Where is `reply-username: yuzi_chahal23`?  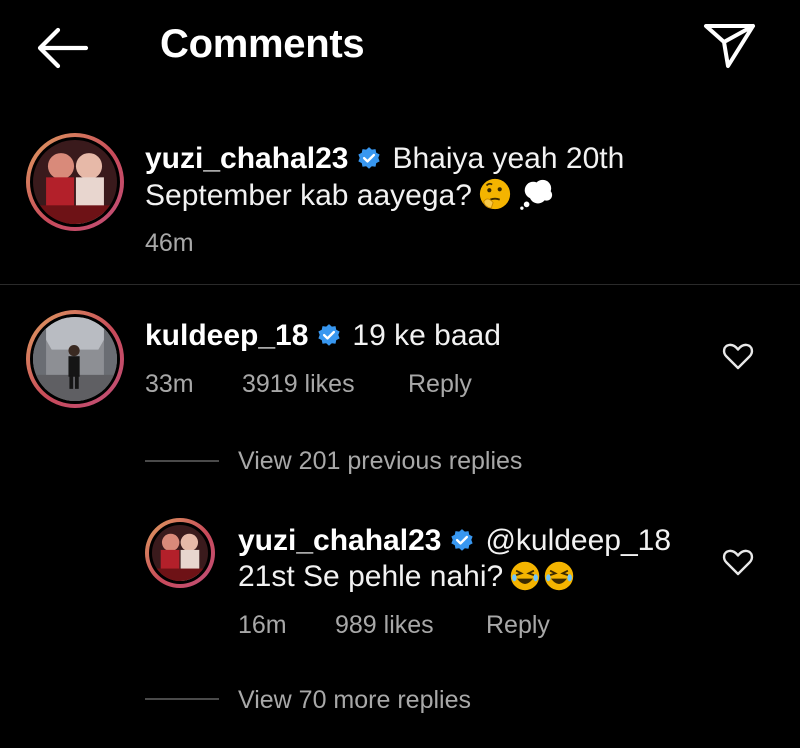 reply-username: yuzi_chahal23 is located at coordinates (339, 540).